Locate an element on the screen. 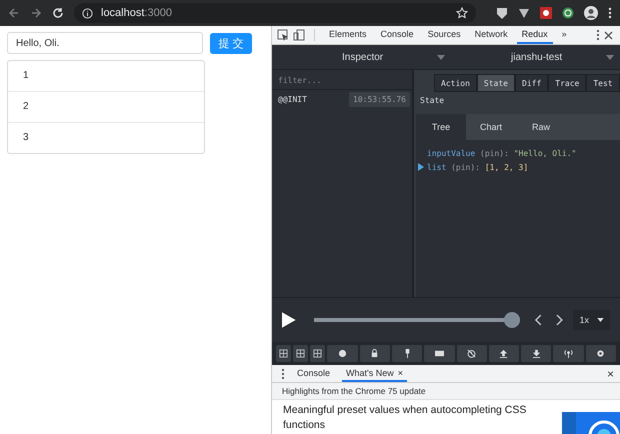  device-icon is located at coordinates (299, 35).